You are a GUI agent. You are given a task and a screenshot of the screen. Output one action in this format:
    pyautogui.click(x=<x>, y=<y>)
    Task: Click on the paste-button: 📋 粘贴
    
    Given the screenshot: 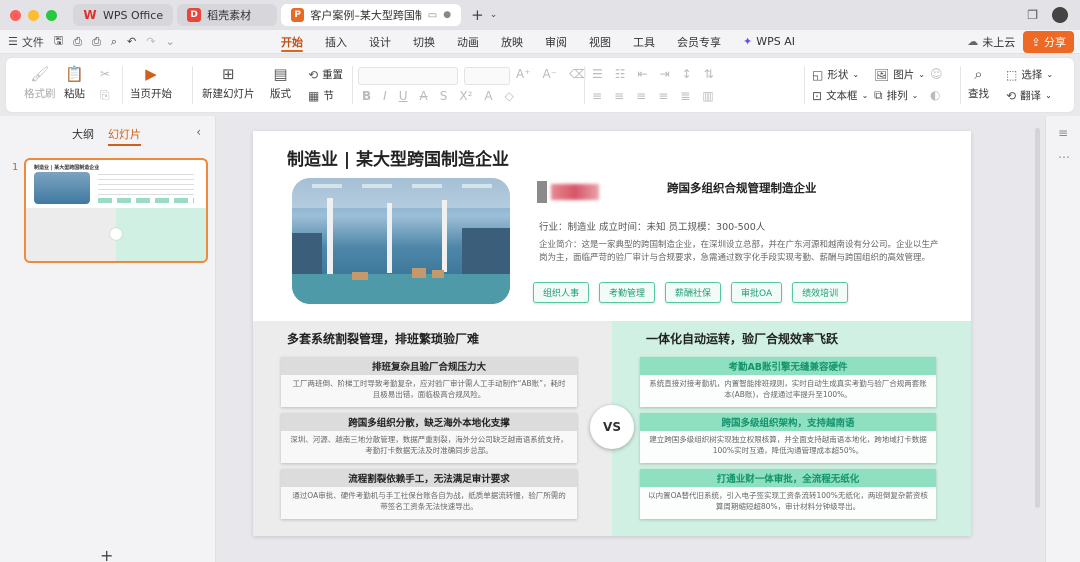 What is the action you would take?
    pyautogui.click(x=74, y=83)
    